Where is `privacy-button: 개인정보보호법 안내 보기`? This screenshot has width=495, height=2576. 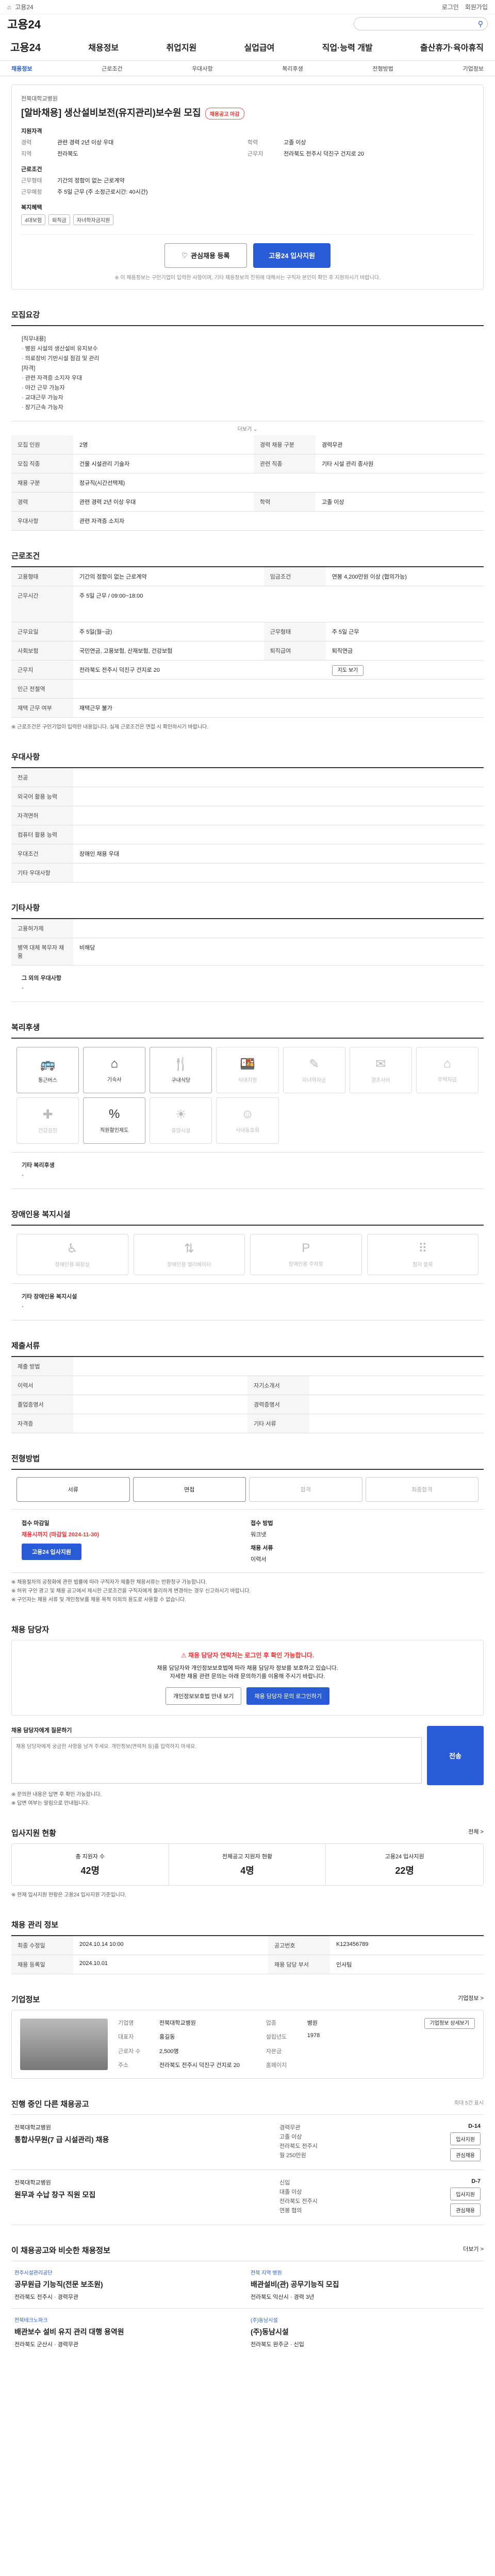 privacy-button: 개인정보보호법 안내 보기 is located at coordinates (203, 1696).